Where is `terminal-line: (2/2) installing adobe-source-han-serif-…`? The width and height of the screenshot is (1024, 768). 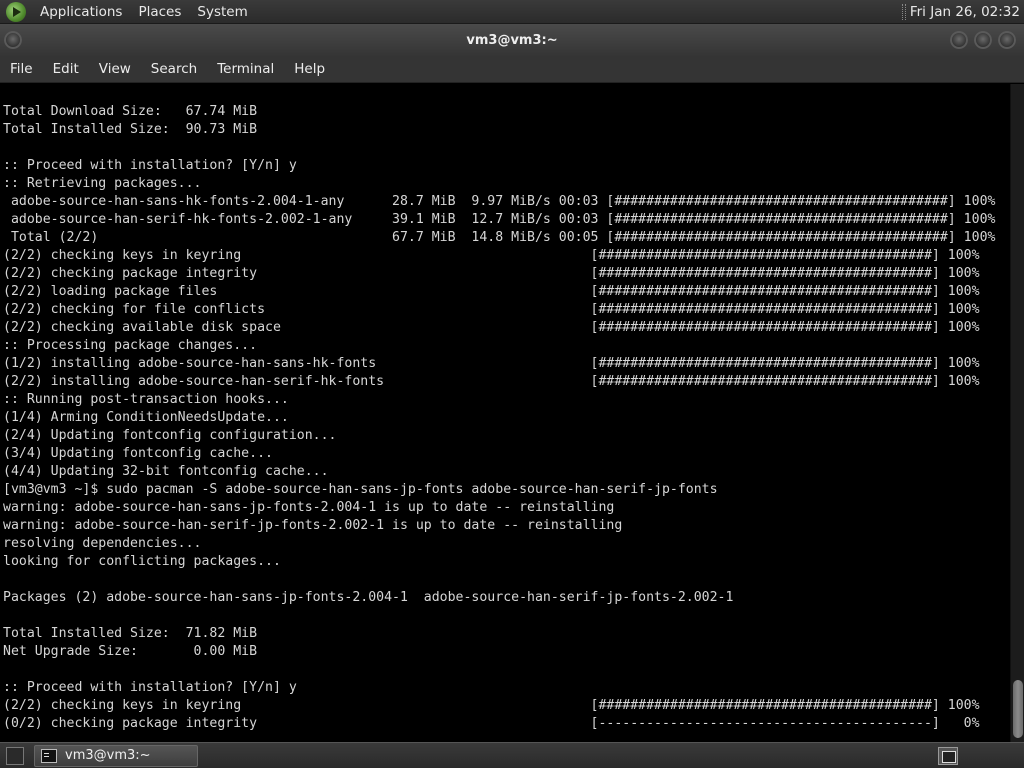
terminal-line: (2/2) installing adobe-source-han-serif-… is located at coordinates (491, 381).